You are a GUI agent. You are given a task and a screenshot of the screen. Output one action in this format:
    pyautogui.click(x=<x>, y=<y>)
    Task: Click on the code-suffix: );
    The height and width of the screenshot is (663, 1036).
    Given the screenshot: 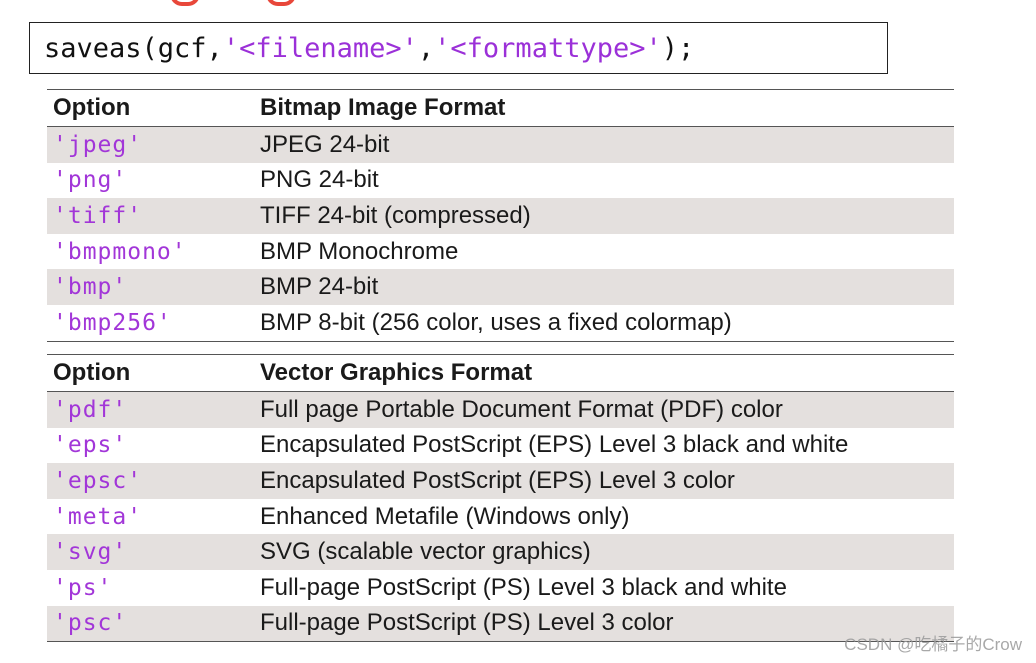 What is the action you would take?
    pyautogui.click(x=678, y=48)
    